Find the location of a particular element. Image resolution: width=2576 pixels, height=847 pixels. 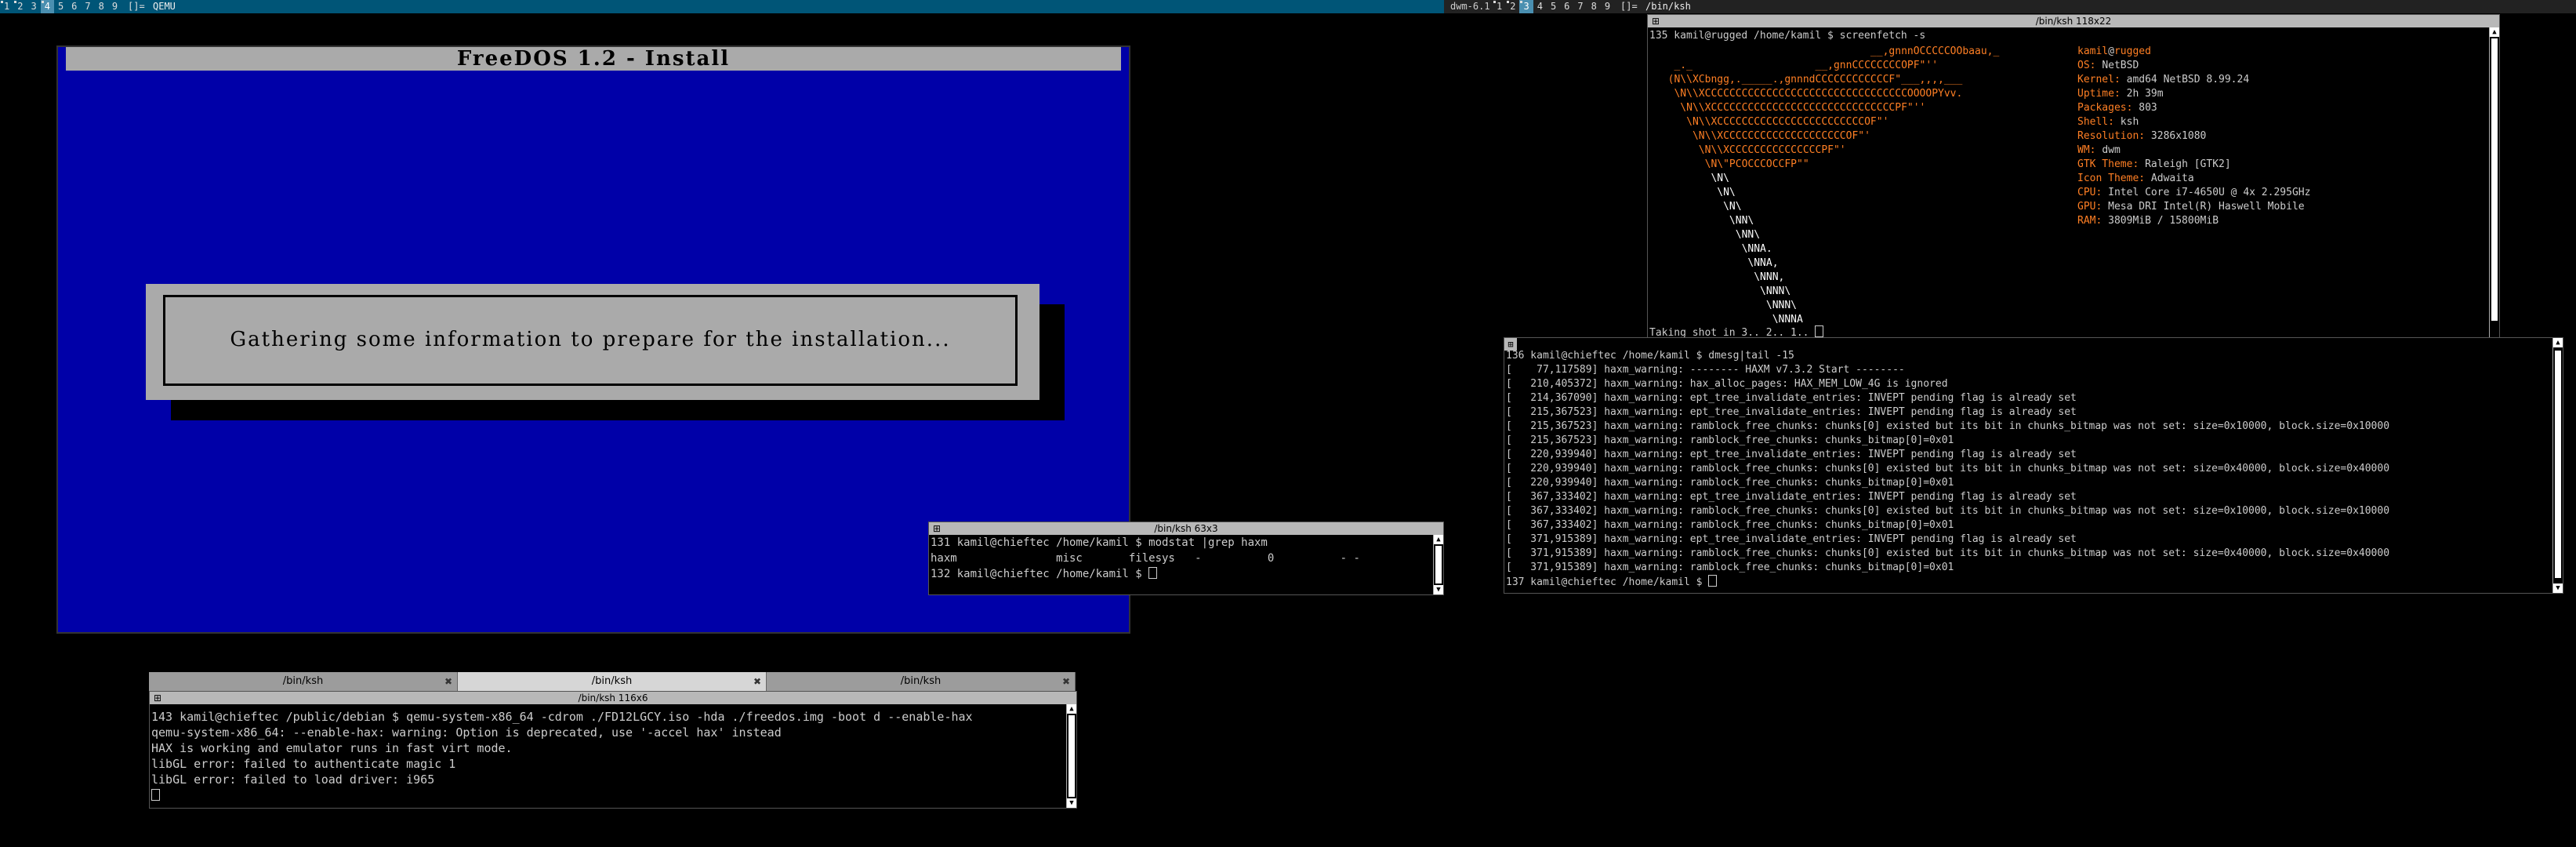

tag-list-right: 123456789 is located at coordinates (1554, 6).